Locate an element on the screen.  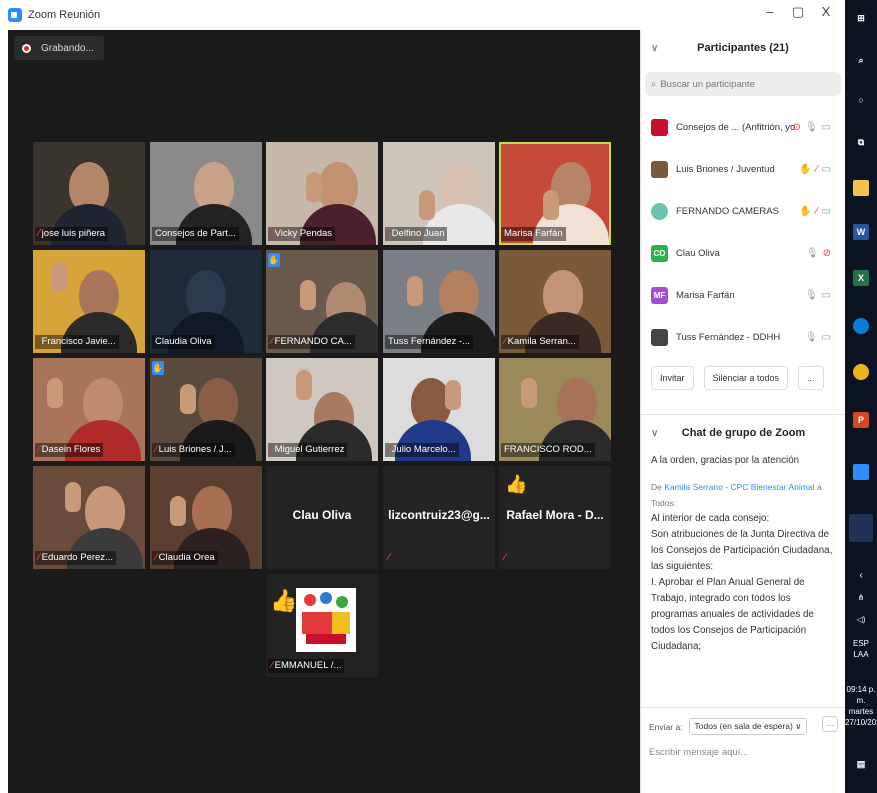
tile-name: ⁄ Claudia Orea is located at coordinates (185, 558).